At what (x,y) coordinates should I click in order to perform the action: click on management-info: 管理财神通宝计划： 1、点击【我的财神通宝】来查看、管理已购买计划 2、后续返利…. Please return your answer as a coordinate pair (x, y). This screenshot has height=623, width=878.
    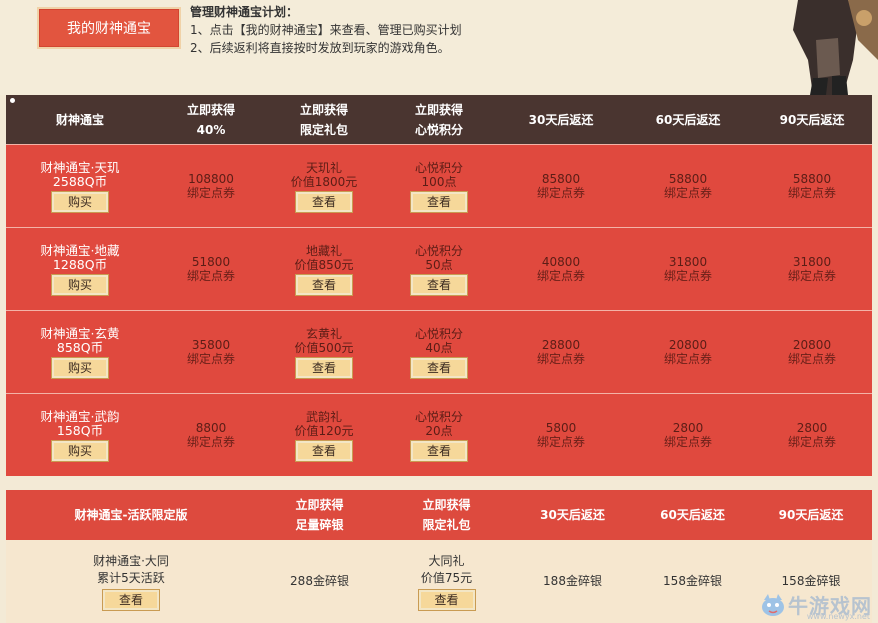
    Looking at the image, I should click on (326, 30).